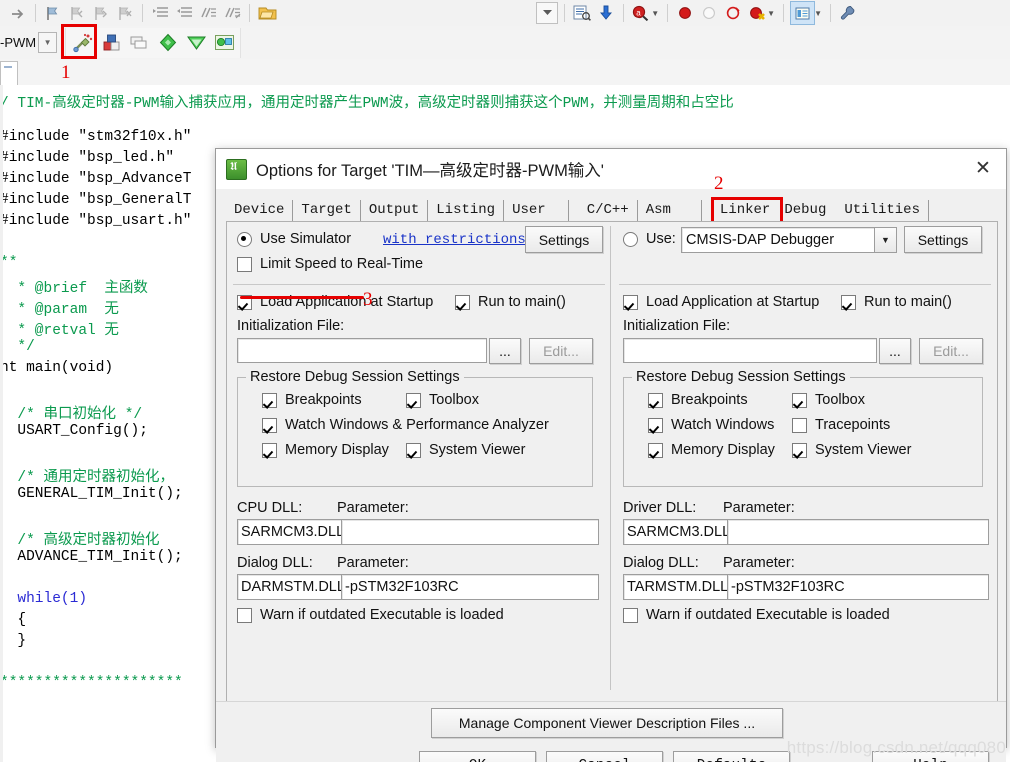  I want to click on dropdown-arrow-icon, so click(547, 13).